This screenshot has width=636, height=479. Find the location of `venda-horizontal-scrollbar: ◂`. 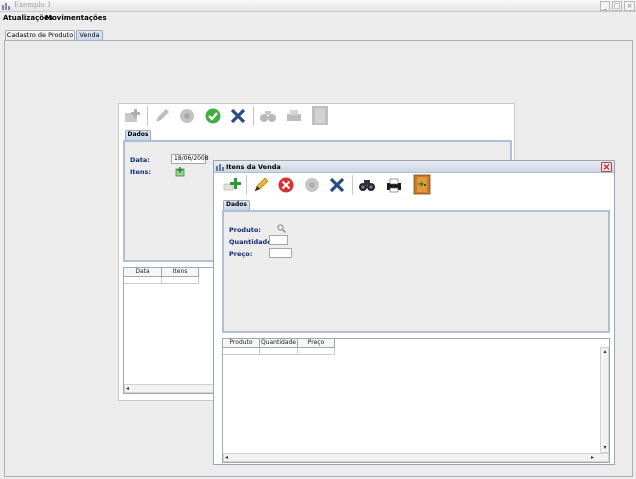

venda-horizontal-scrollbar: ◂ is located at coordinates (170, 388).